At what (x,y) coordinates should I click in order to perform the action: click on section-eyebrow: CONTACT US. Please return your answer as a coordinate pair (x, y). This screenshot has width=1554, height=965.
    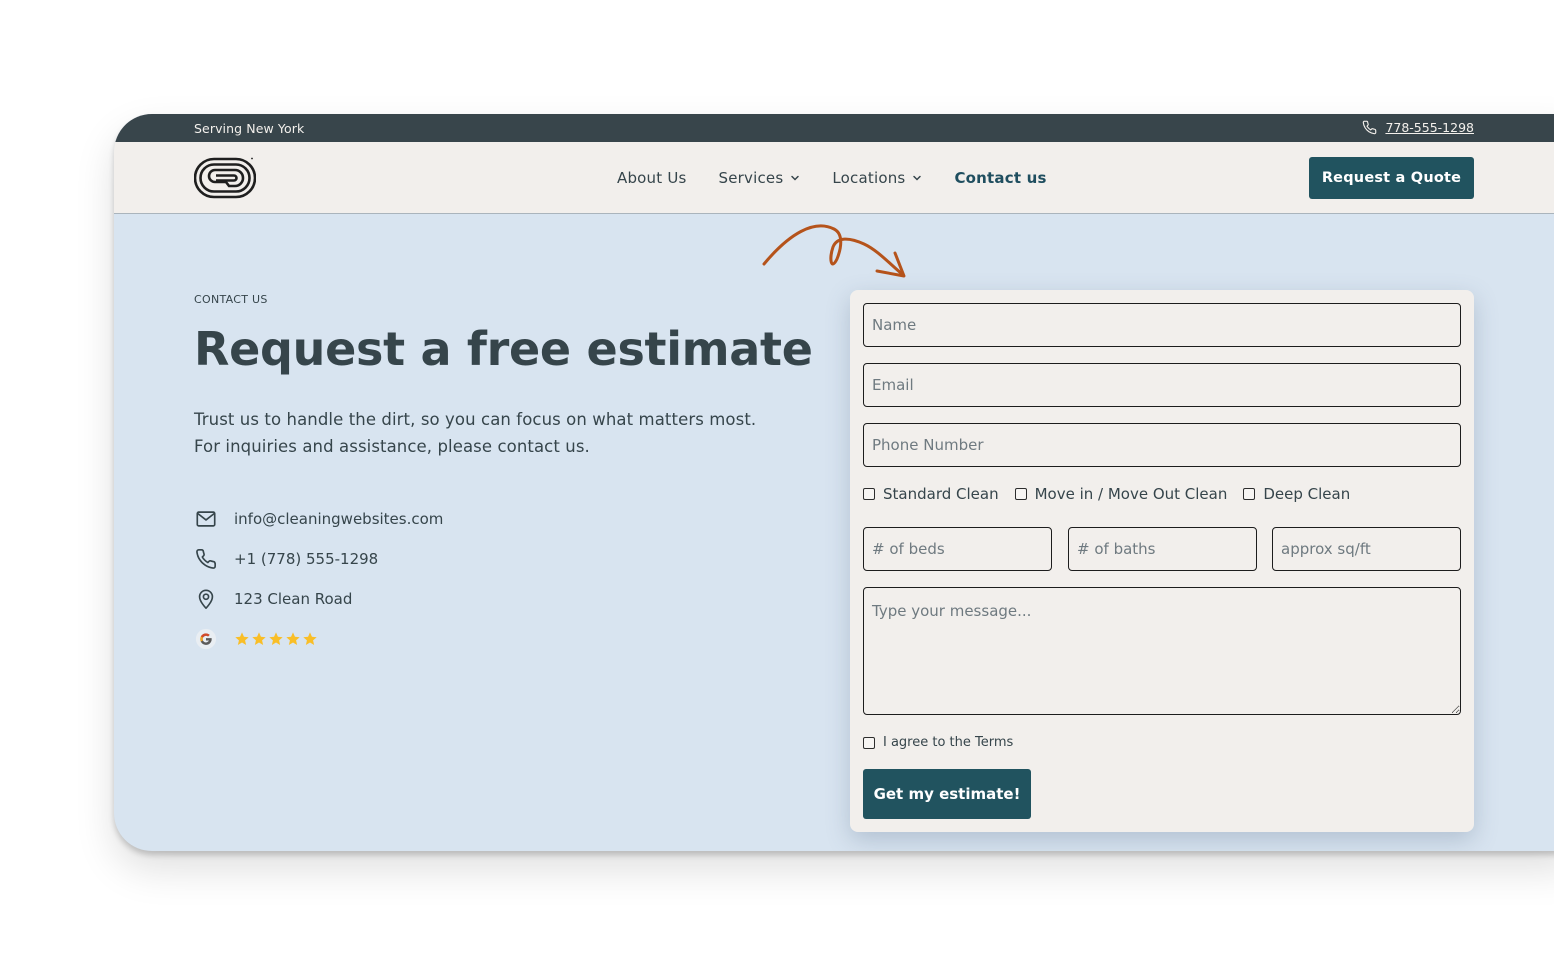
    Looking at the image, I should click on (231, 299).